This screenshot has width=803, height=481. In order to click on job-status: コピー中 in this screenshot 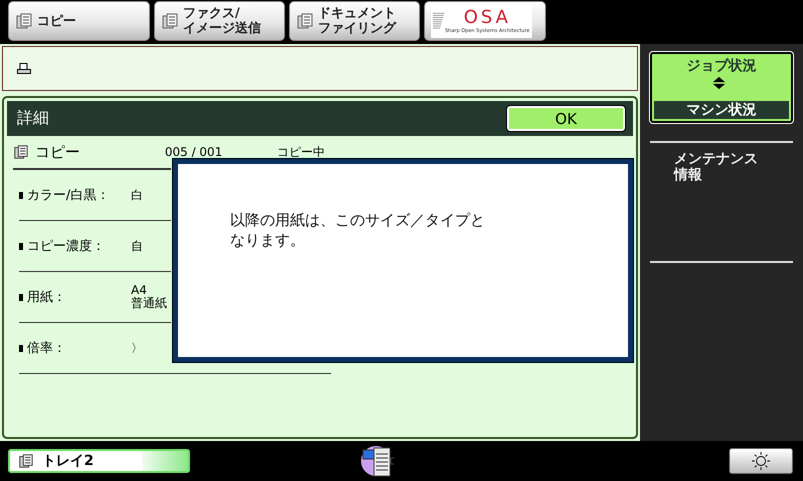, I will do `click(301, 152)`.